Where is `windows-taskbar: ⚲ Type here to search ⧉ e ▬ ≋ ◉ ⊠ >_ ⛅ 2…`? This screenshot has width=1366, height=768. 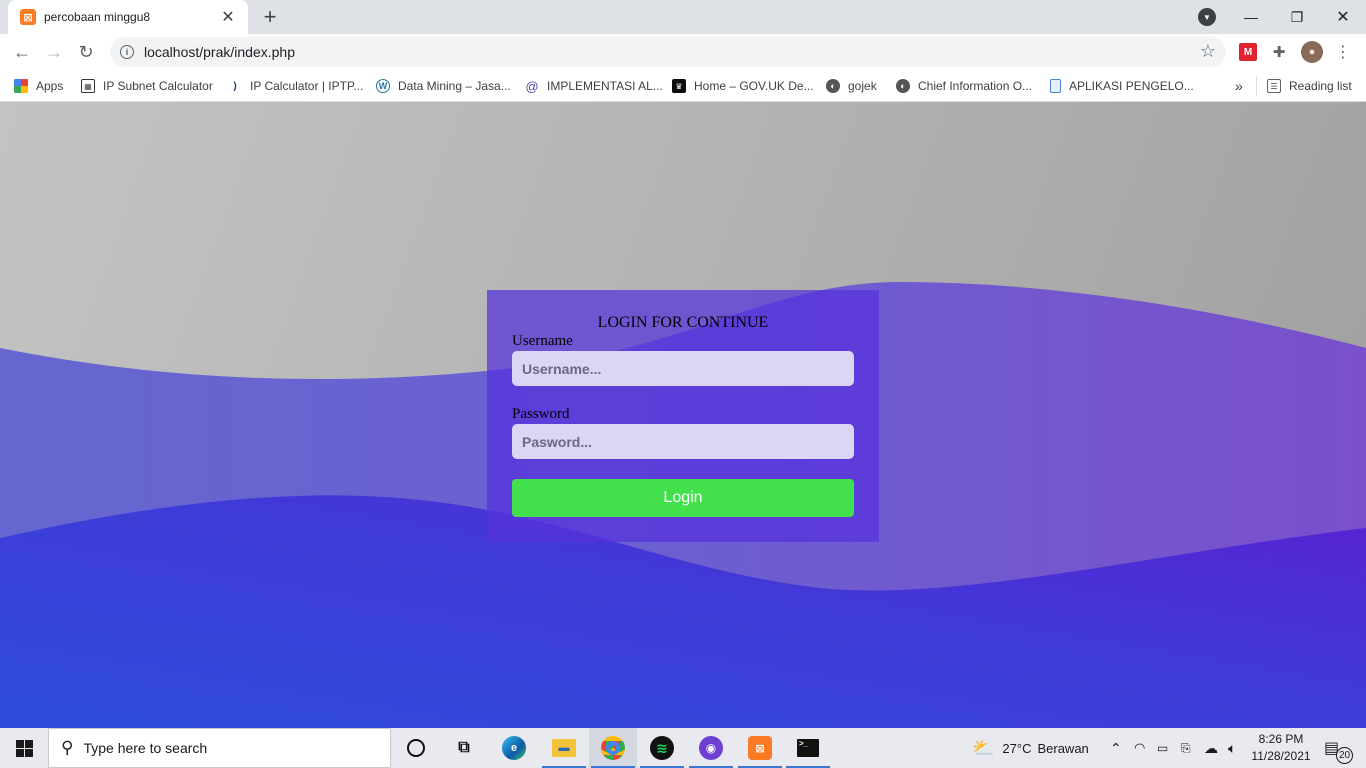 windows-taskbar: ⚲ Type here to search ⧉ e ▬ ≋ ◉ ⊠ >_ ⛅ 2… is located at coordinates (683, 748).